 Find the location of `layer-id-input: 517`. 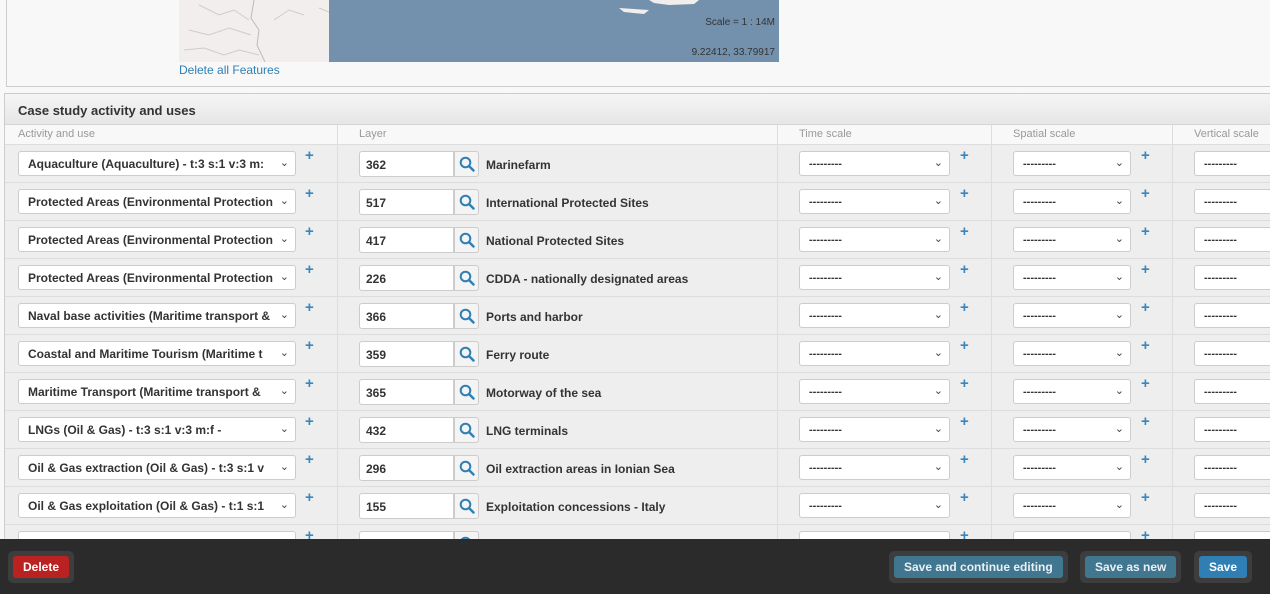

layer-id-input: 517 is located at coordinates (406, 202).